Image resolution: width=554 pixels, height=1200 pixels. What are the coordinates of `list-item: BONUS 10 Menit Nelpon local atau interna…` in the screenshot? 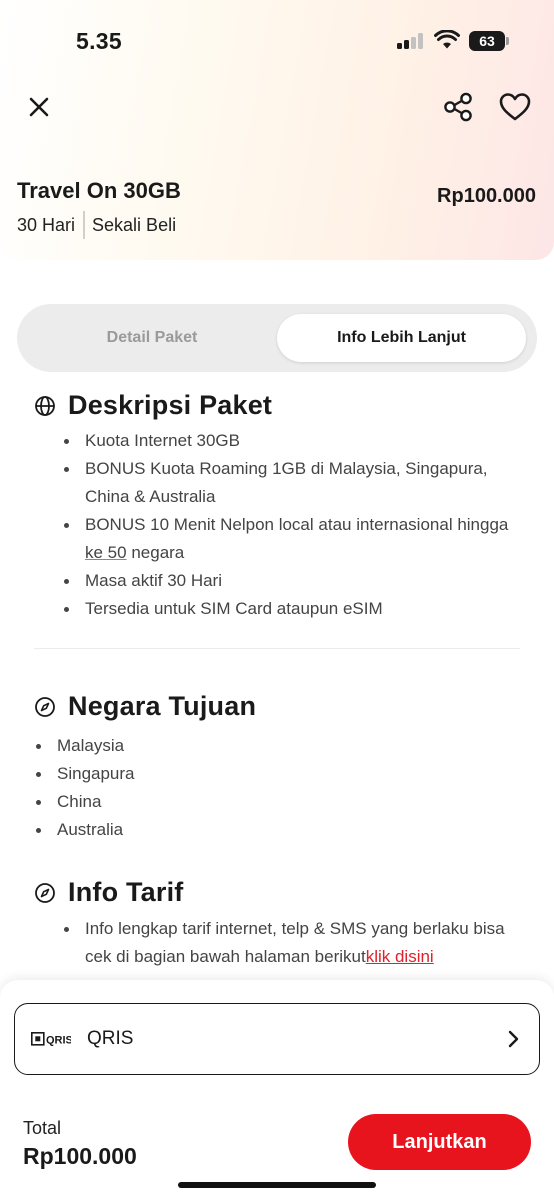 It's located at (293, 539).